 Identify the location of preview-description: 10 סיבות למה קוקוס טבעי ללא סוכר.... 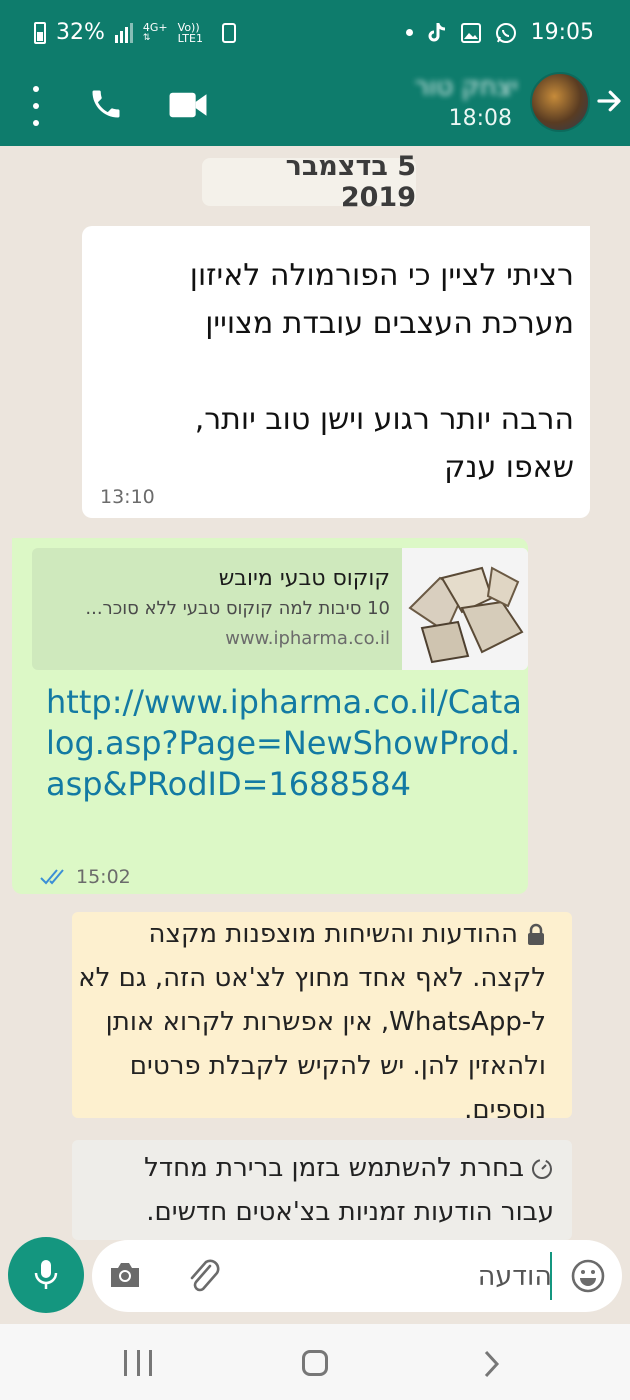
(237, 608).